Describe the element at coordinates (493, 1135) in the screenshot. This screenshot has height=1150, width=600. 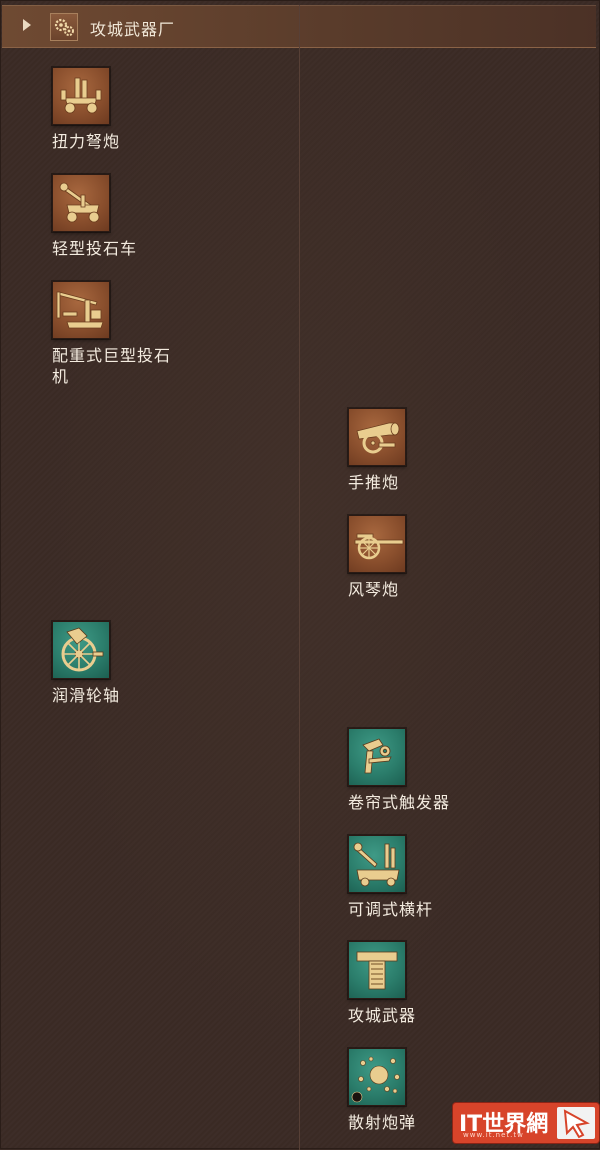
I see `watermark-subtext: www.it.net.tw` at that location.